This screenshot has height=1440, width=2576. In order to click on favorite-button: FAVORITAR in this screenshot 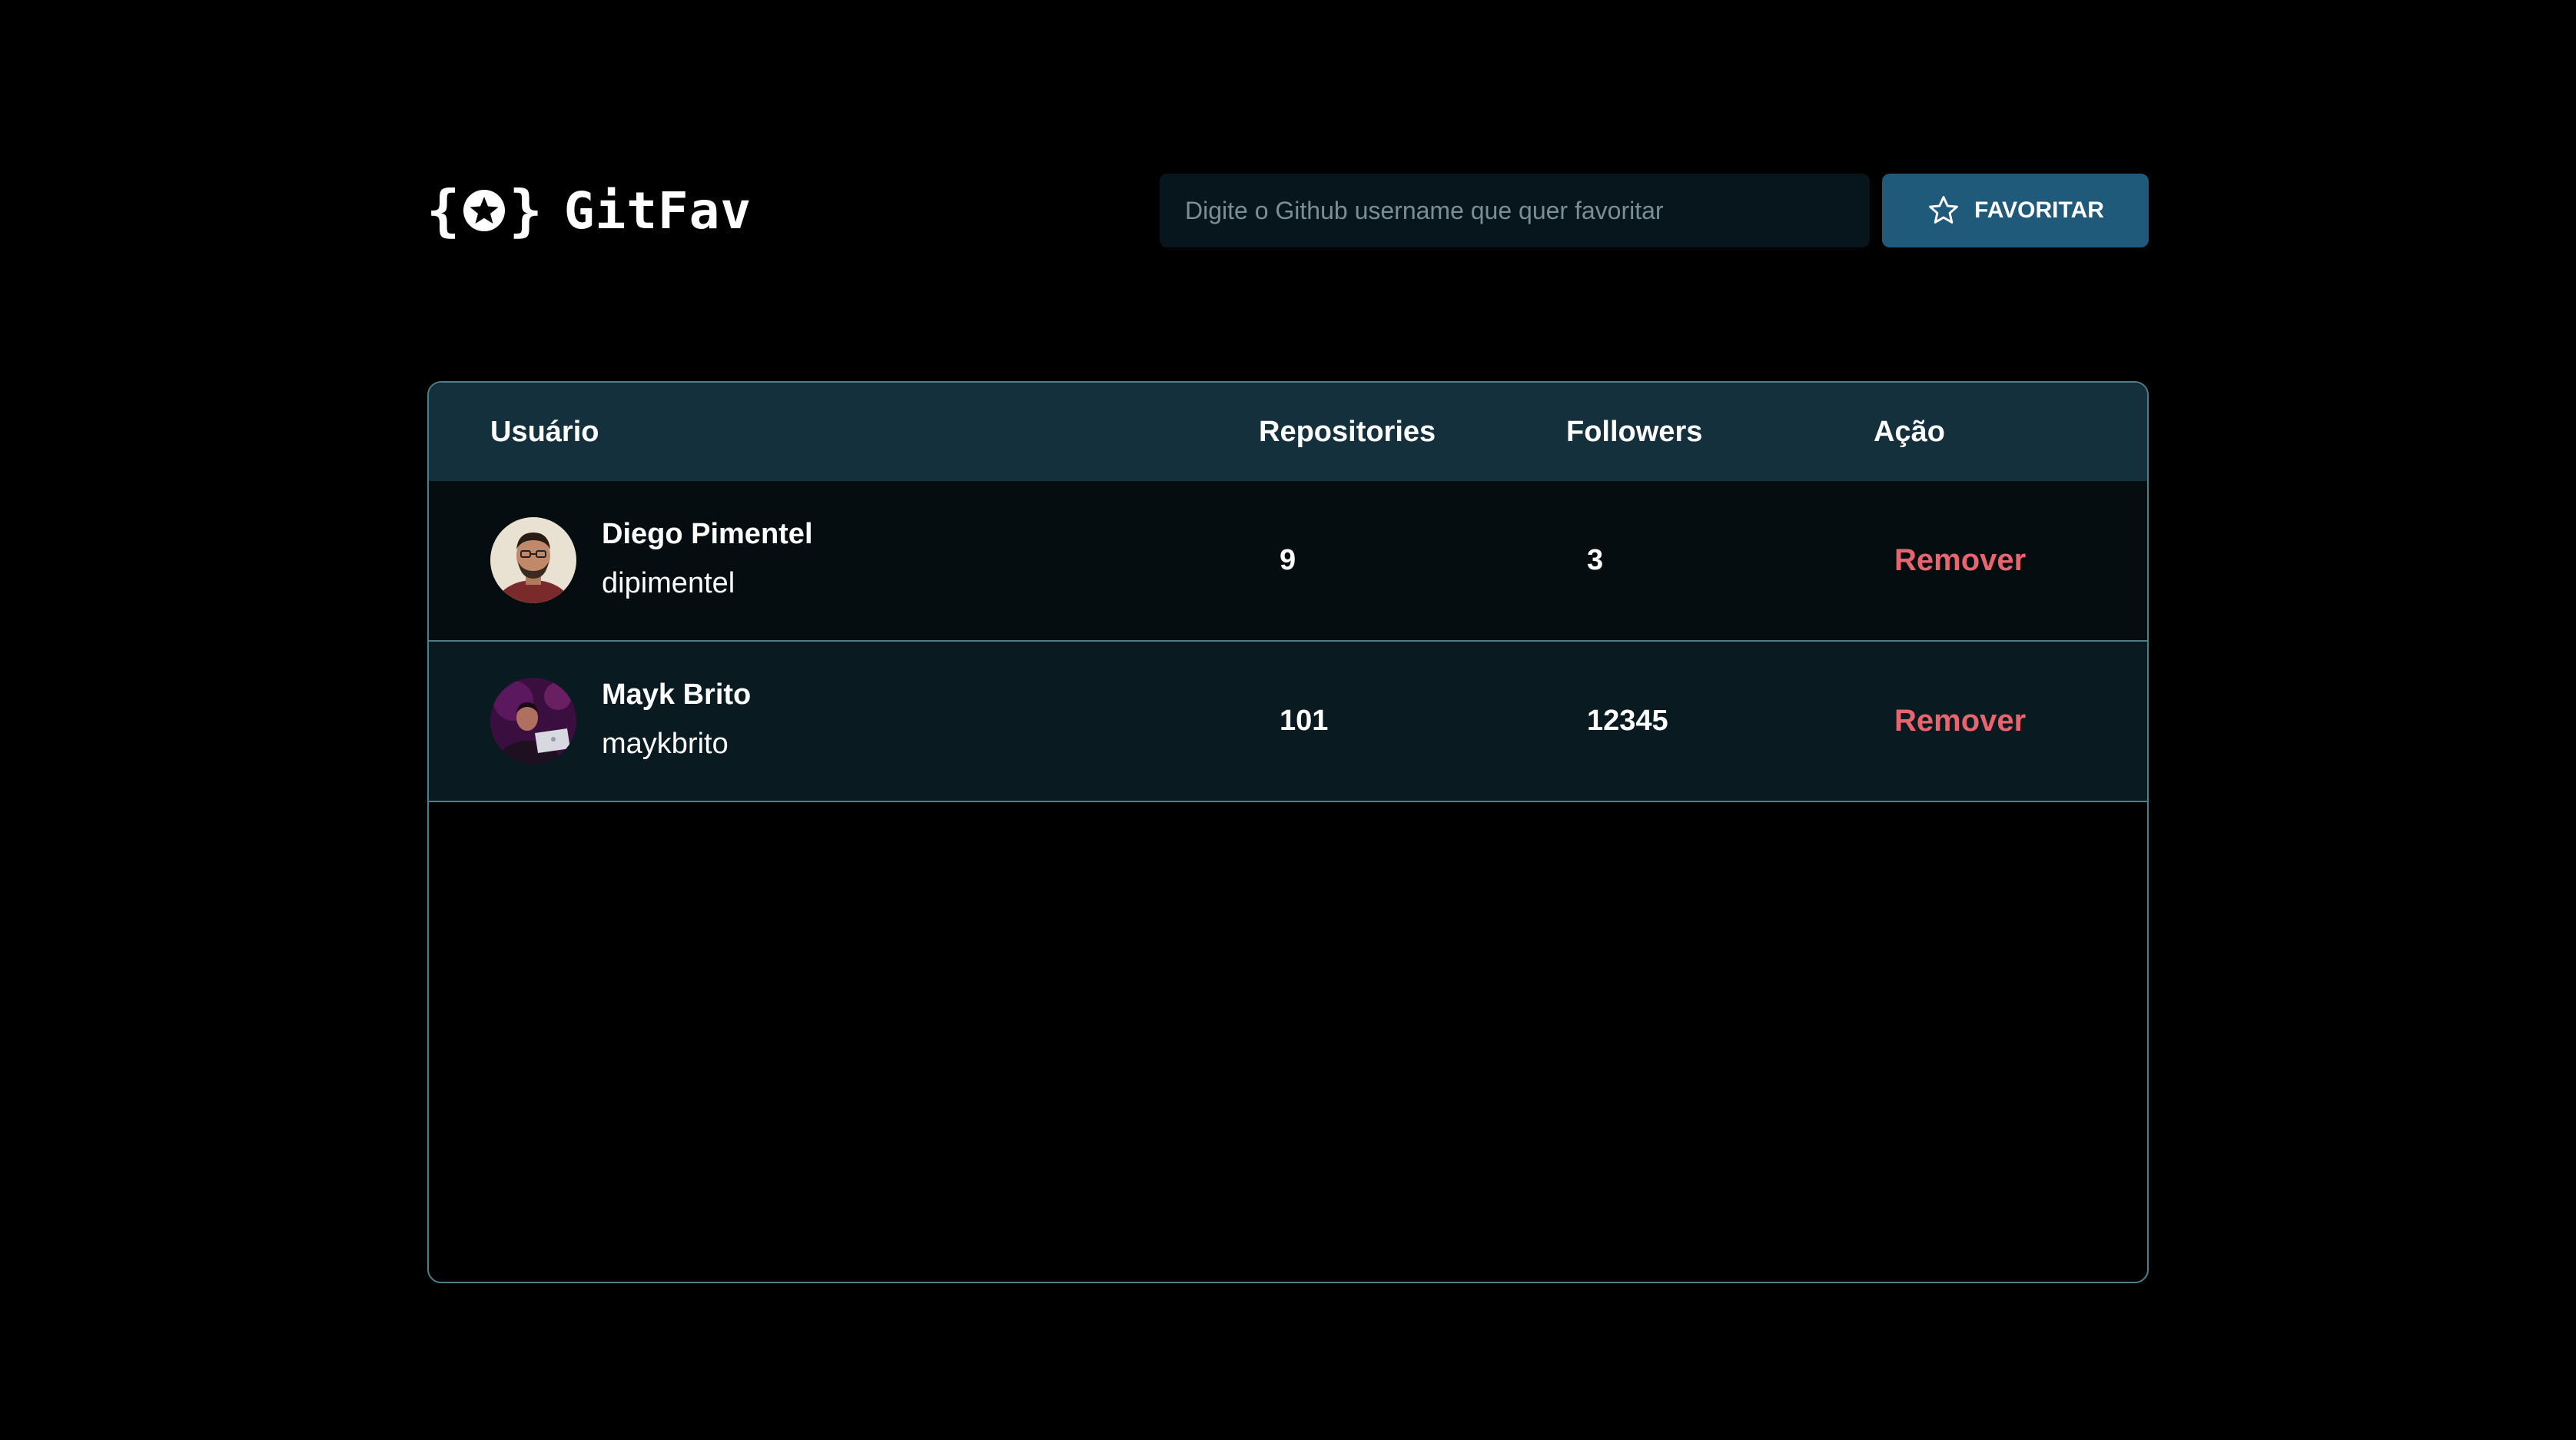, I will do `click(2016, 210)`.